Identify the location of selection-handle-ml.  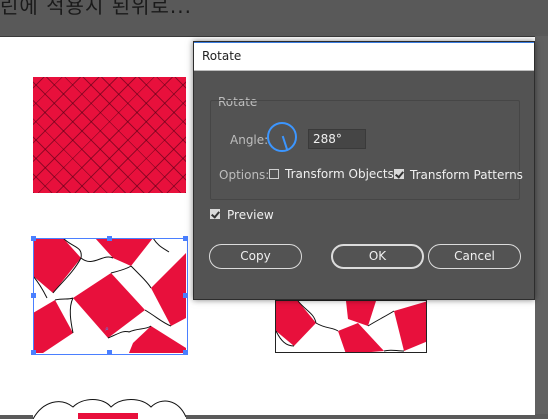
(33, 295).